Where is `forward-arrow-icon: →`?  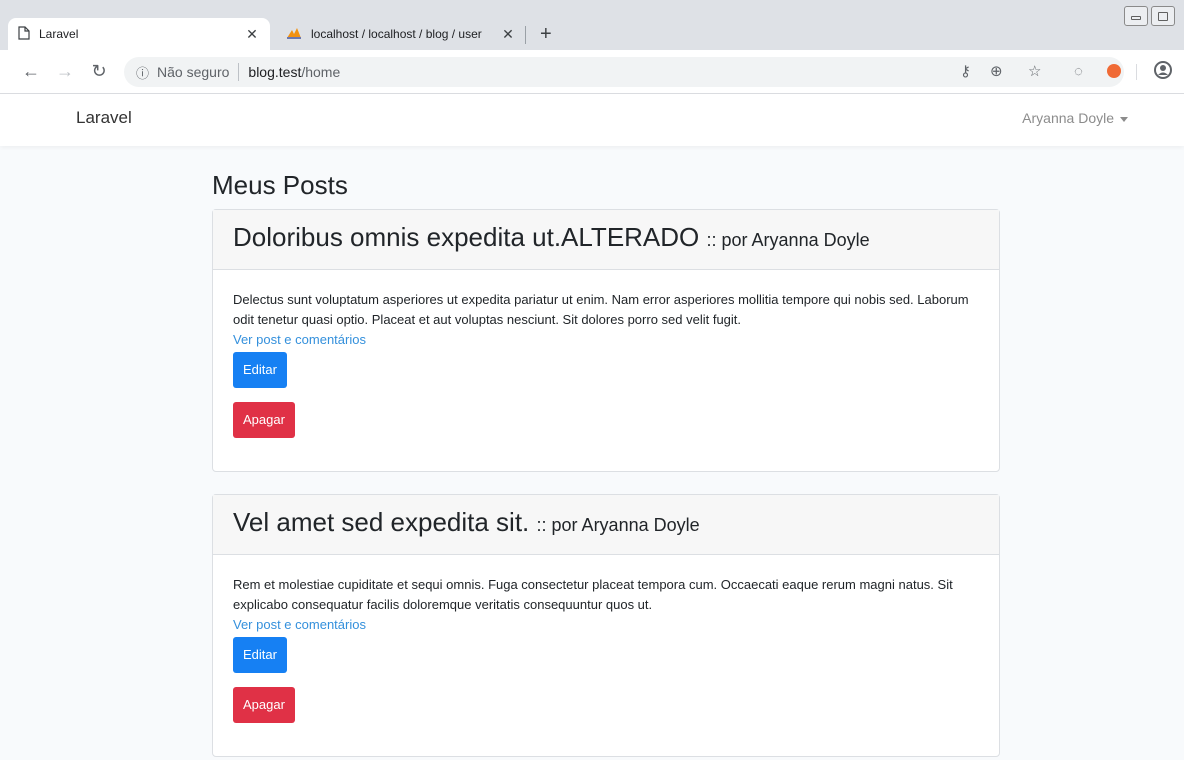
forward-arrow-icon: → is located at coordinates (65, 71).